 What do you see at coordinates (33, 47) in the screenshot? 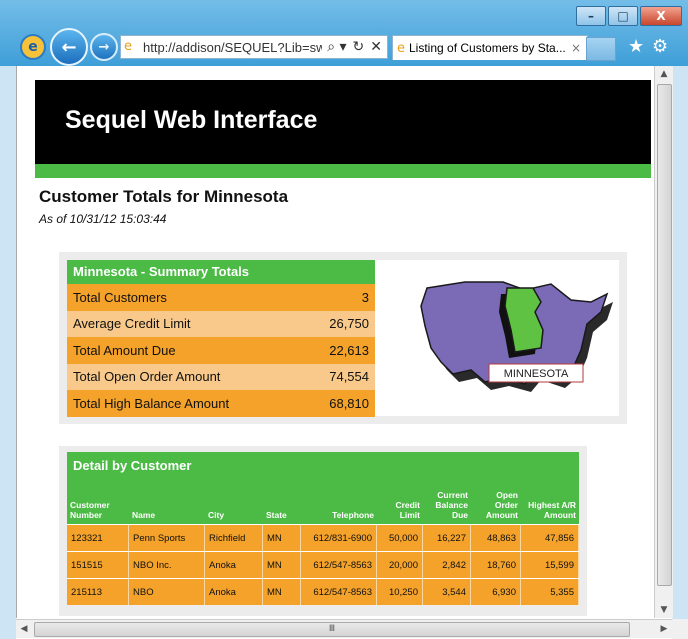
I see `ie-logo-icon: e` at bounding box center [33, 47].